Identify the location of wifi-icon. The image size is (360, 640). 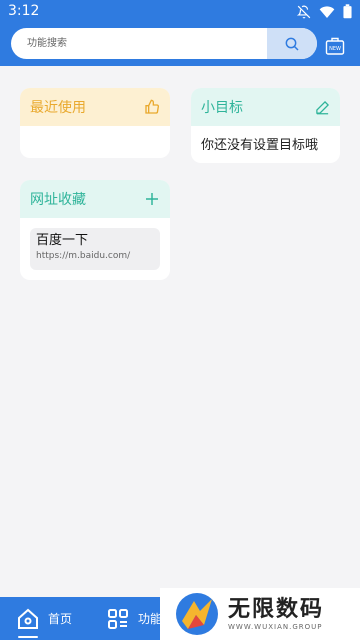
(327, 11).